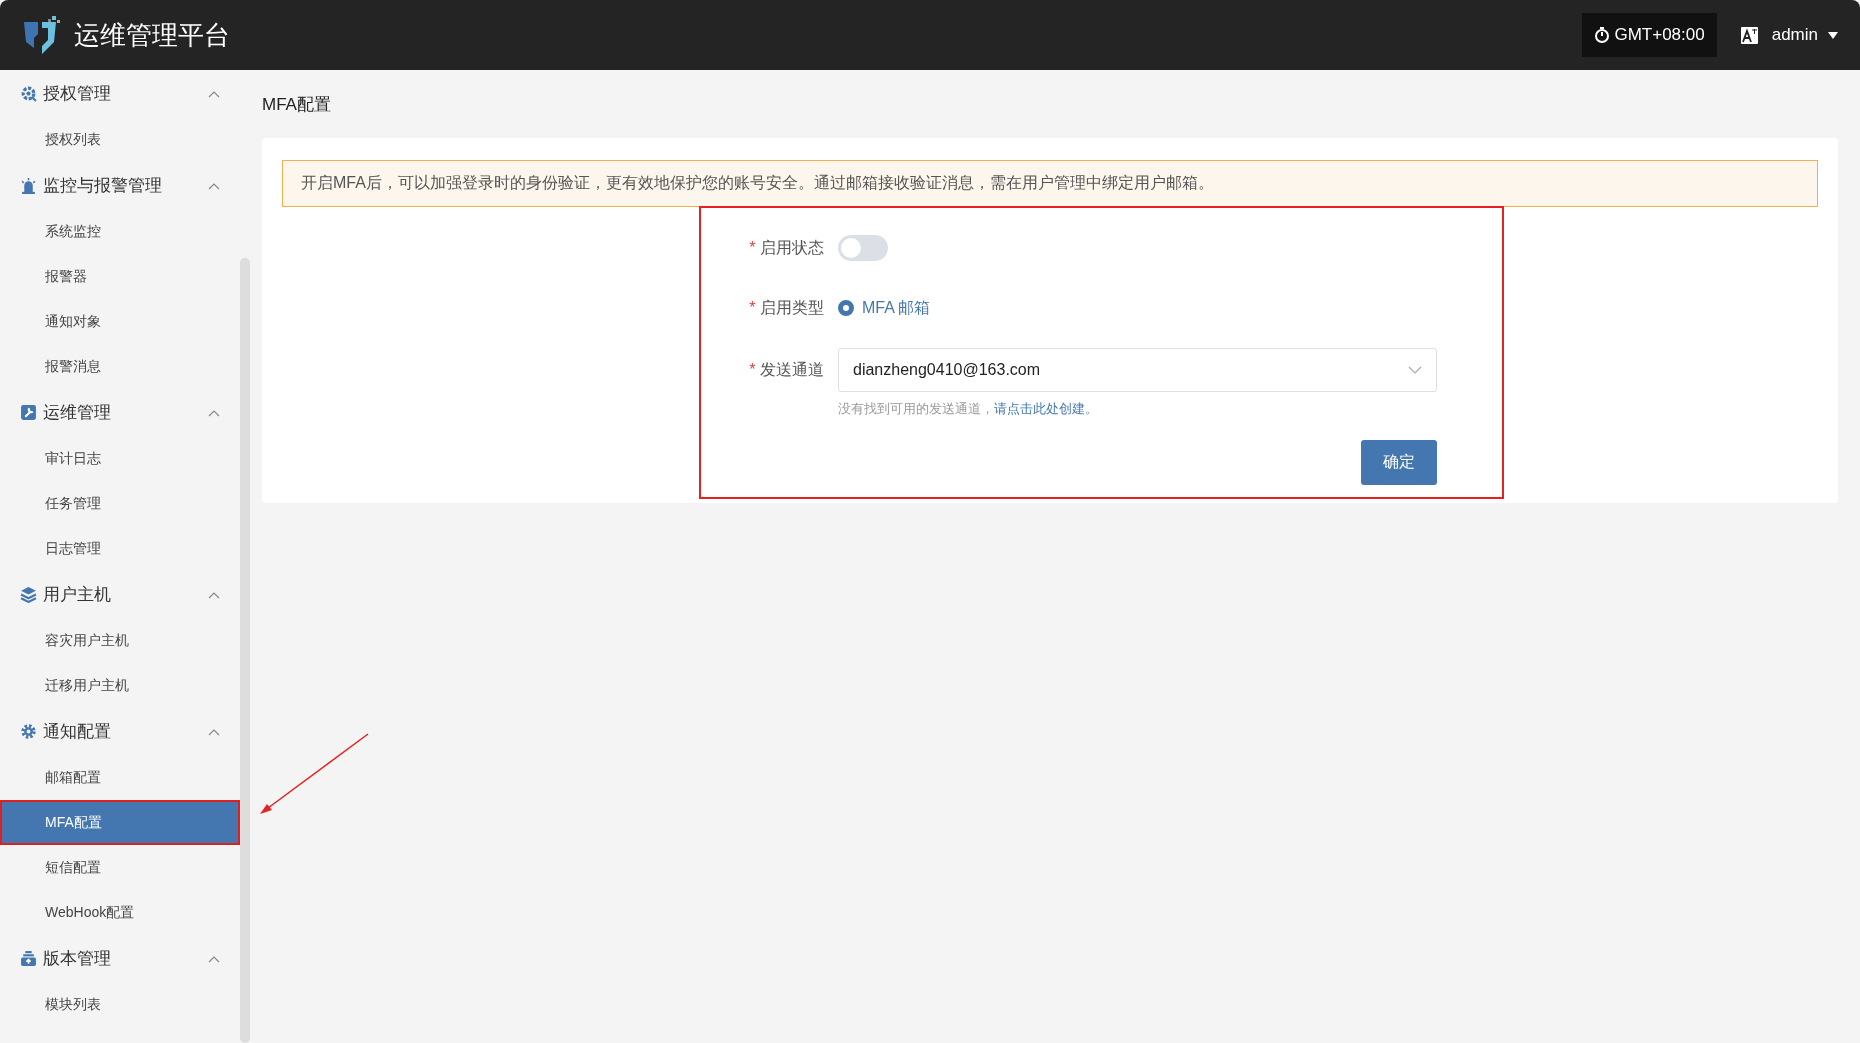 This screenshot has width=1860, height=1043. What do you see at coordinates (120, 231) in the screenshot?
I see `sidebar-item: 系统监控` at bounding box center [120, 231].